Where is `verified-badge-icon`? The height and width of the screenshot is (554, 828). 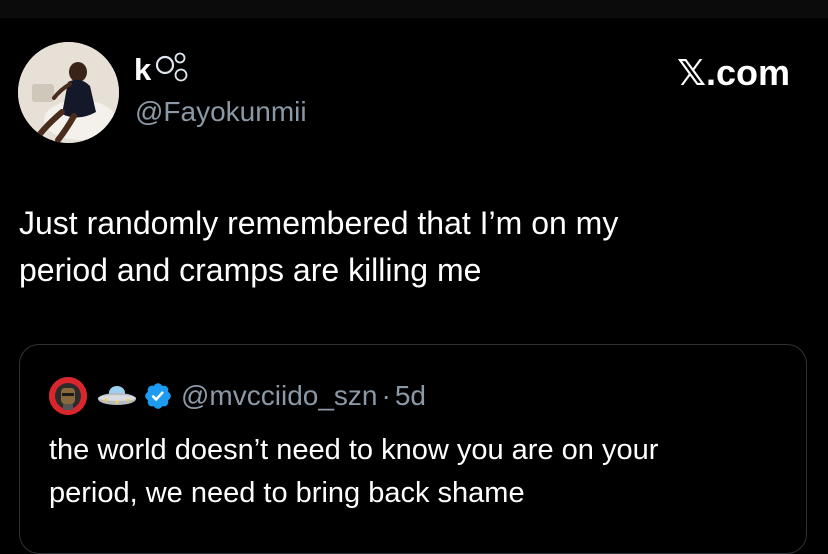 verified-badge-icon is located at coordinates (158, 396).